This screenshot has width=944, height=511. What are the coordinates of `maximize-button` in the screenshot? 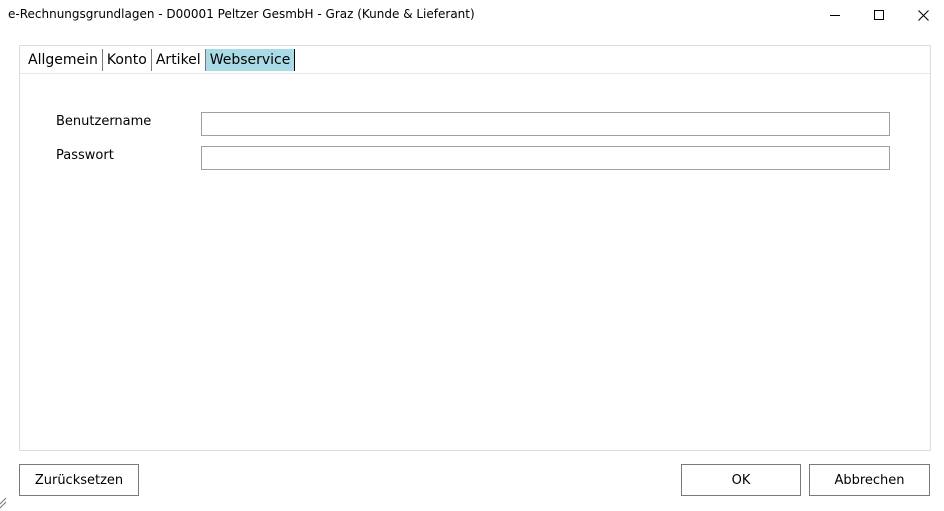 It's located at (879, 15).